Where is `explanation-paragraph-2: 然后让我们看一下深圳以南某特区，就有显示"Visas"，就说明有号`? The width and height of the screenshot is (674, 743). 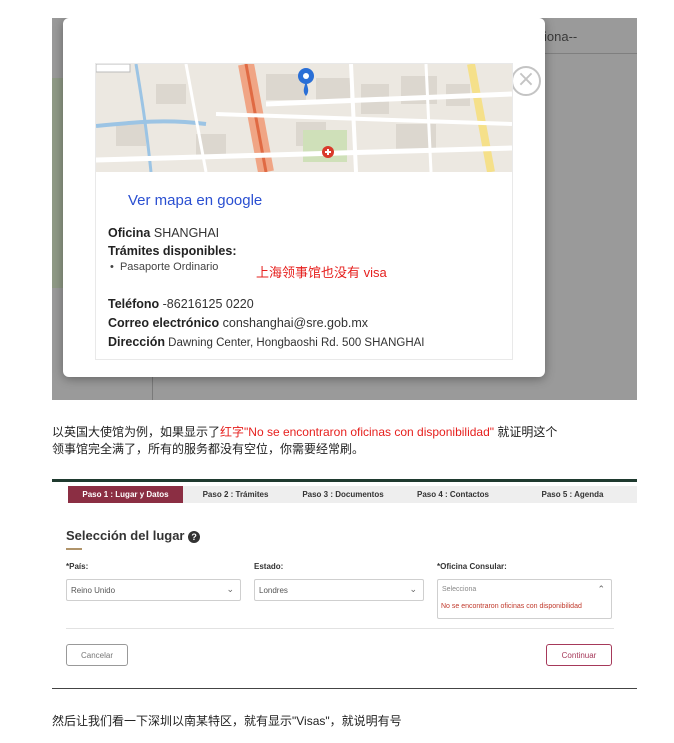
explanation-paragraph-2: 然后让我们看一下深圳以南某特区，就有显示"Visas"，就说明有号 is located at coordinates (227, 721).